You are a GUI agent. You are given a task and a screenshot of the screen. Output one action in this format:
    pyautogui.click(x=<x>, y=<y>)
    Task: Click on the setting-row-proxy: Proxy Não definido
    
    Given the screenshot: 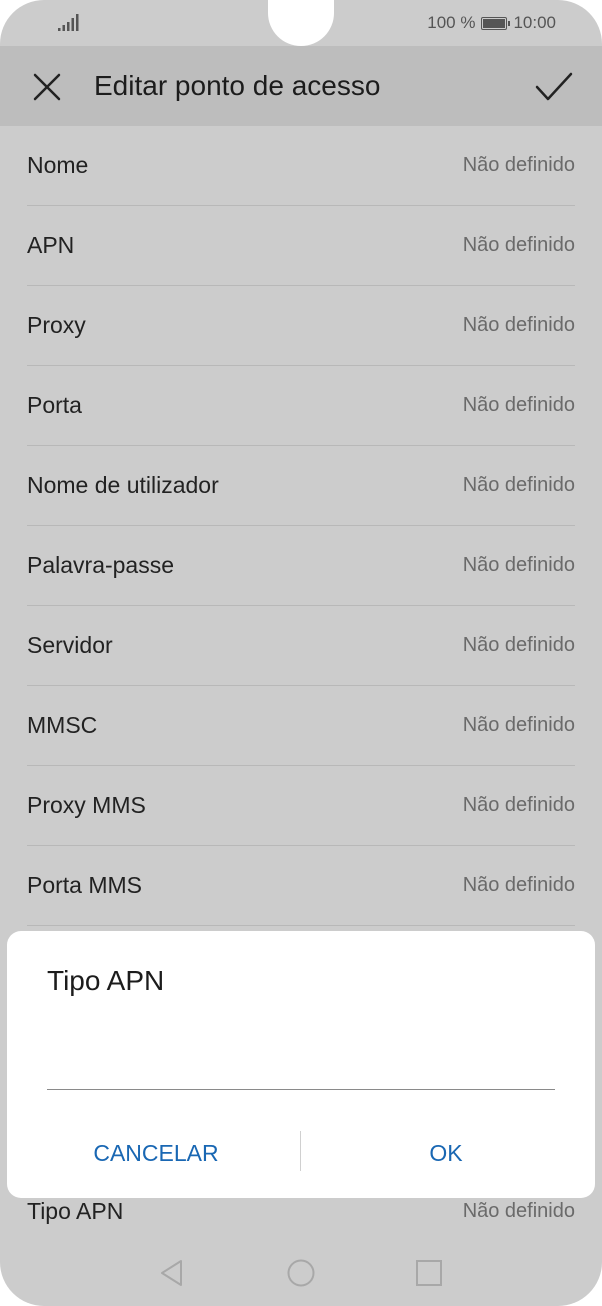 What is the action you would take?
    pyautogui.click(x=301, y=326)
    